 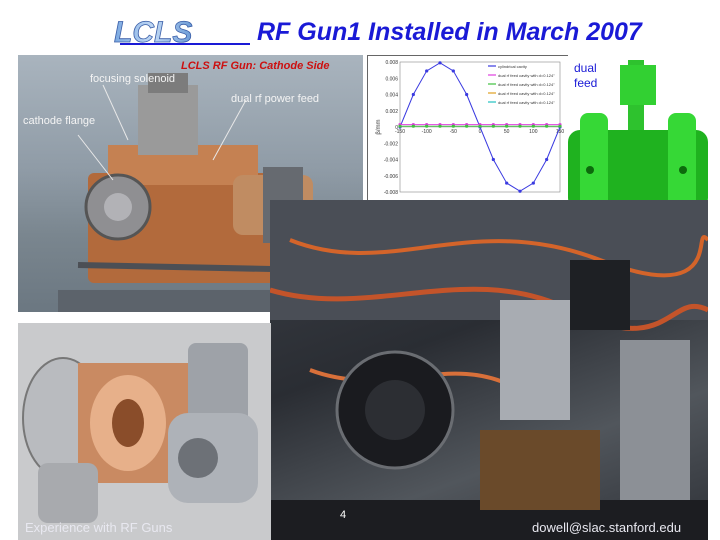 What do you see at coordinates (449, 32) in the screenshot?
I see `page-title: RF Gun1 Installed in March 2007` at bounding box center [449, 32].